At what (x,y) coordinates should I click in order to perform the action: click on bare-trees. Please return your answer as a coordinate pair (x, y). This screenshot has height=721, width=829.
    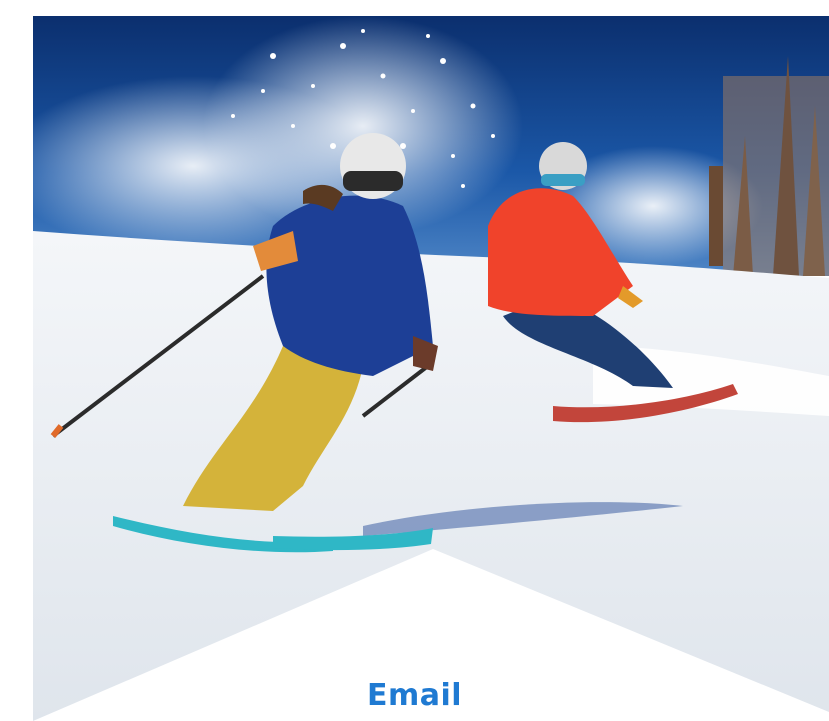
    Looking at the image, I should click on (769, 166).